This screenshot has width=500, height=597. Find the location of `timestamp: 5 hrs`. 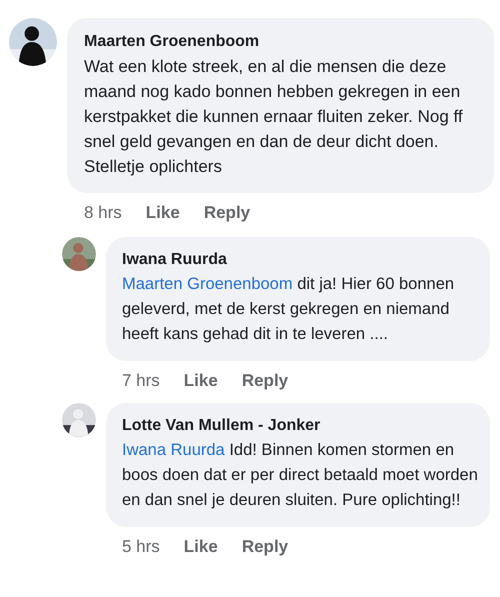

timestamp: 5 hrs is located at coordinates (141, 547).